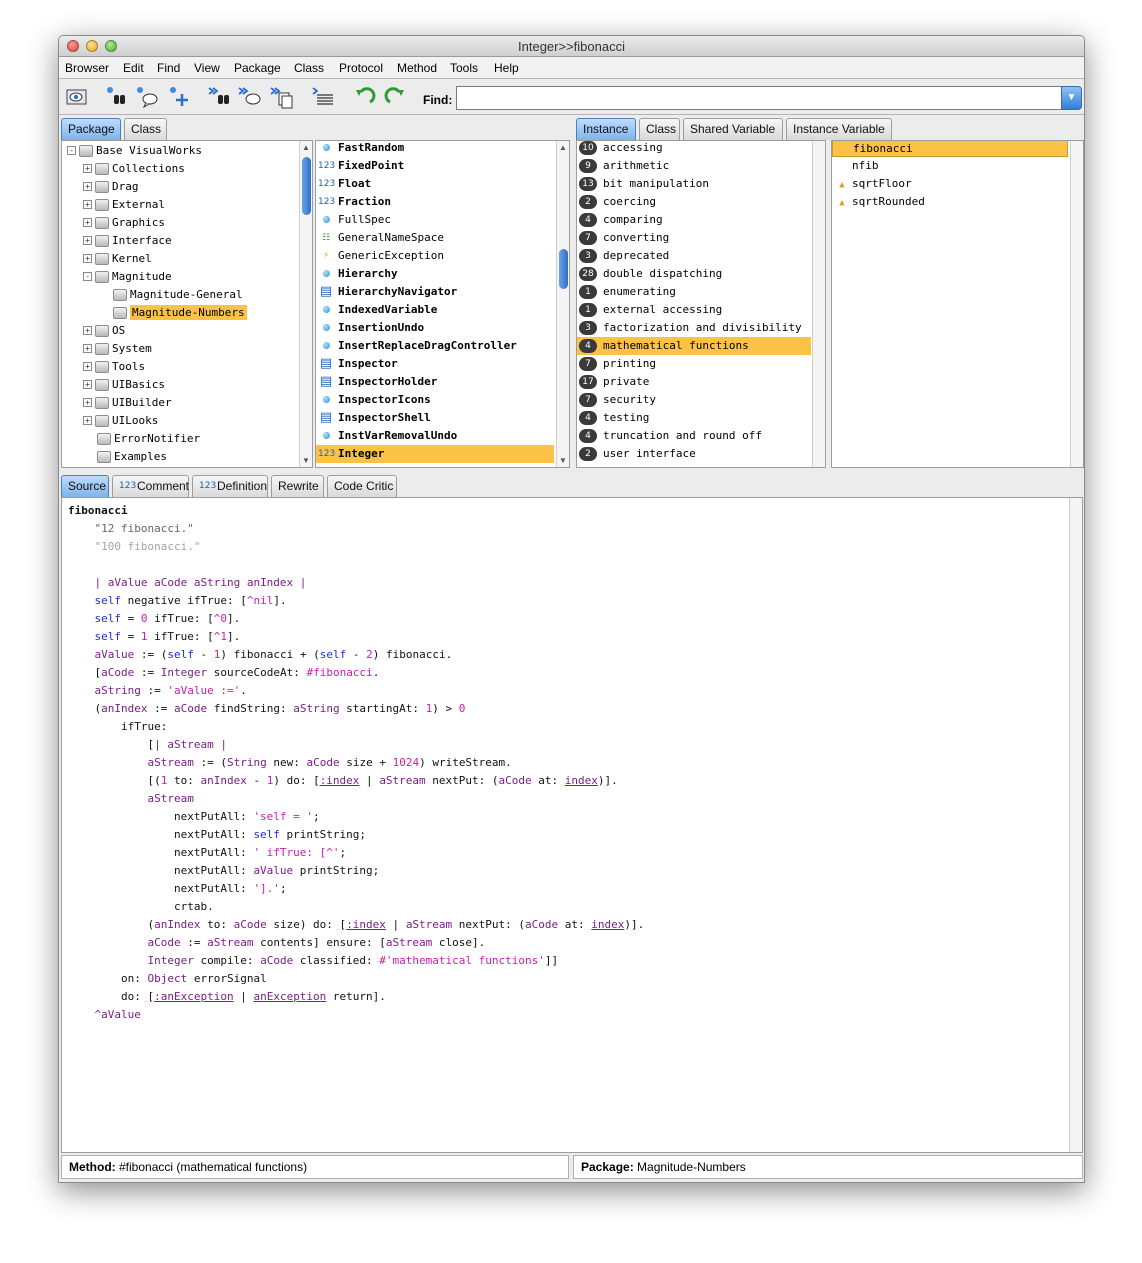 This screenshot has width=1142, height=1263. I want to click on class-list-item: ☷ GeneralNameSpace, so click(435, 238).